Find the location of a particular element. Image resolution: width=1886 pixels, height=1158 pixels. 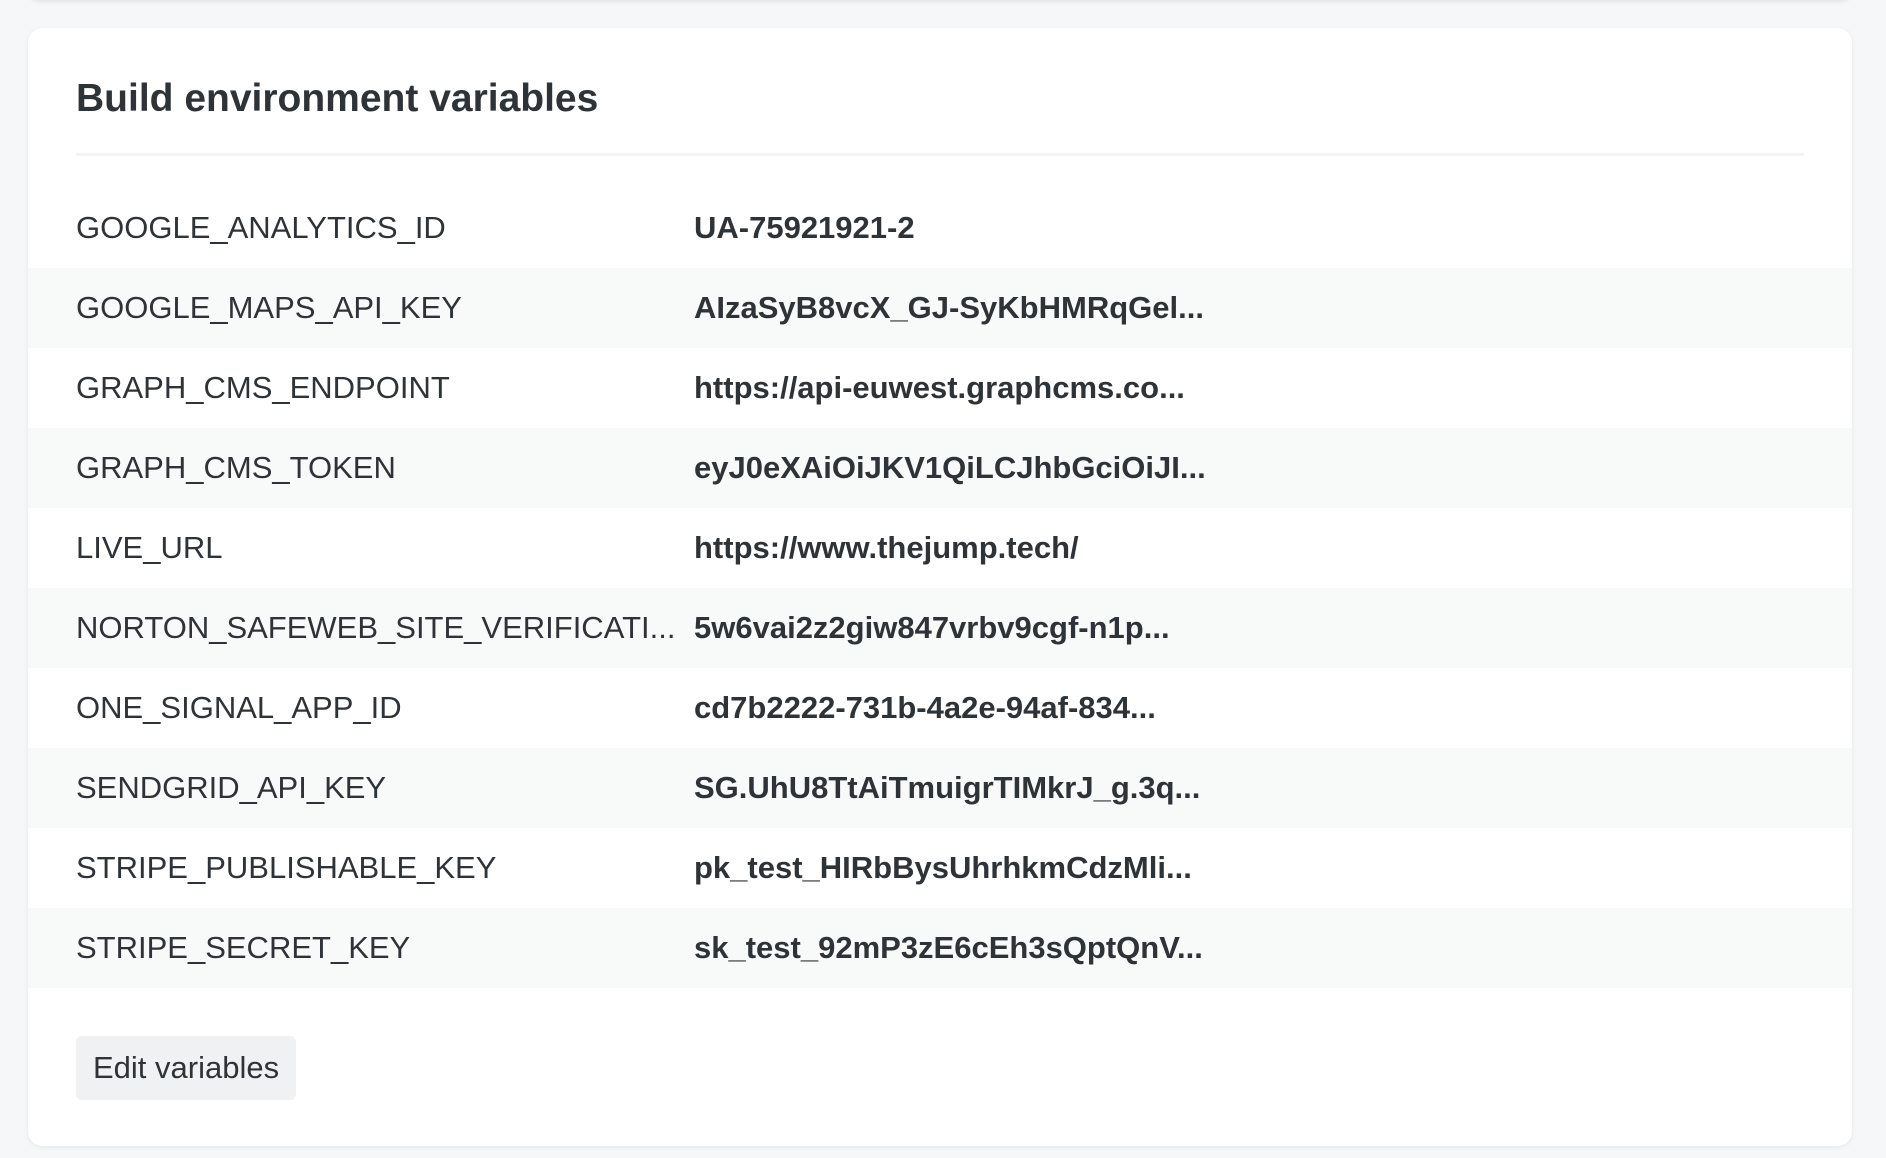

variable-row: LIVE_URL https://www.thejump.tech/ is located at coordinates (940, 548).